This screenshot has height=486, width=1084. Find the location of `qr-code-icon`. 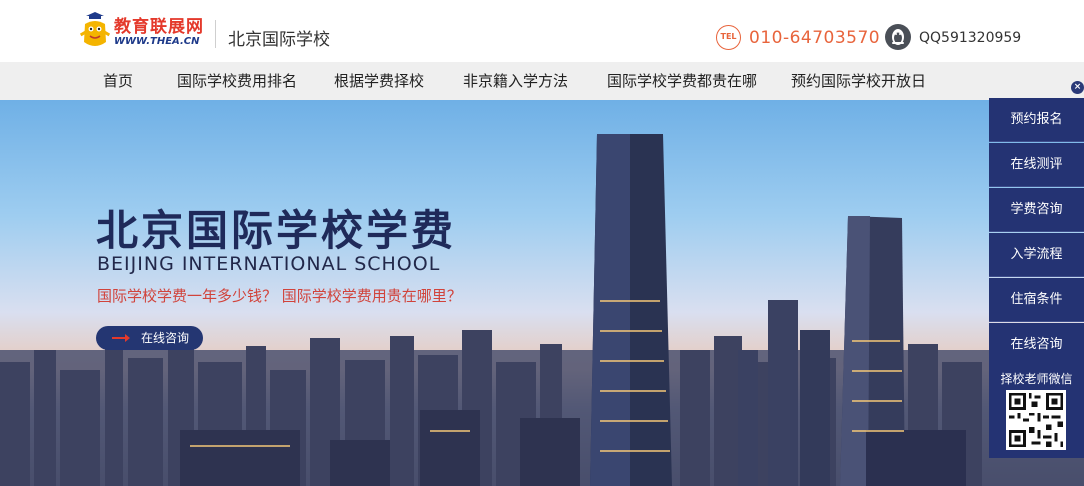

qr-code-icon is located at coordinates (1036, 420).